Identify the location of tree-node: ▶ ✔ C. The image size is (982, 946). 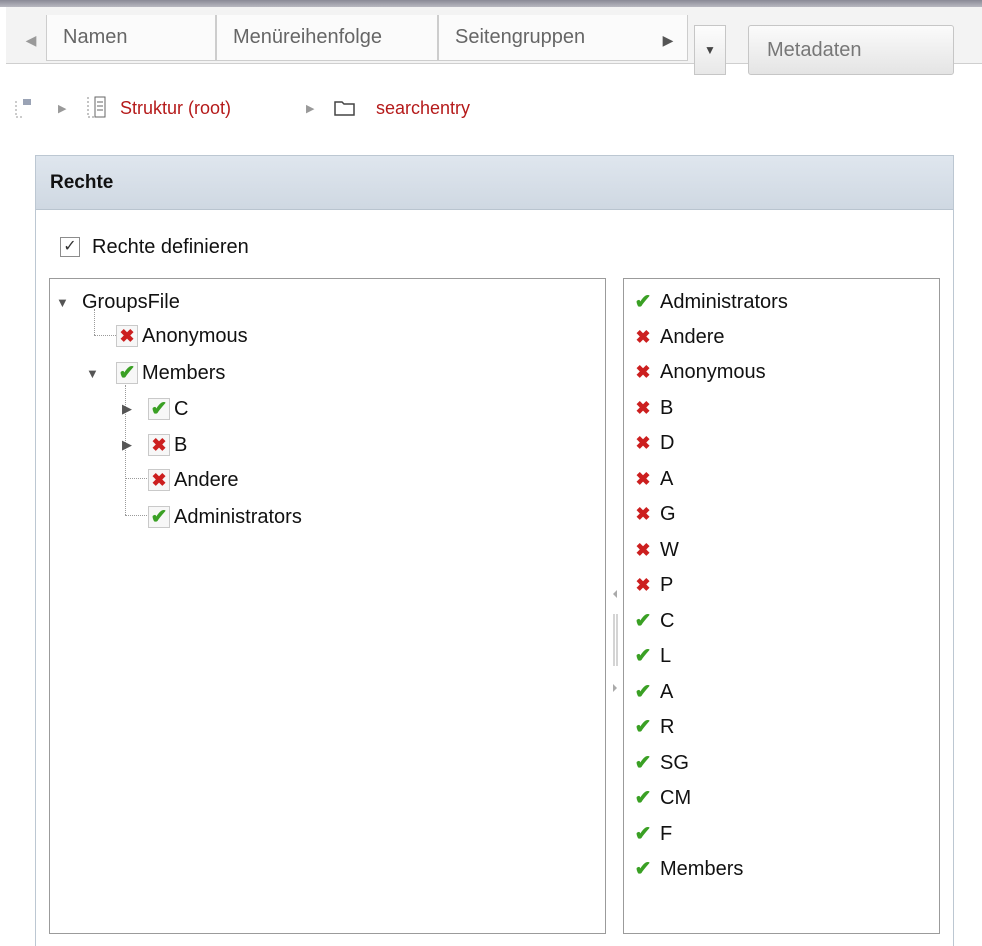
(155, 409).